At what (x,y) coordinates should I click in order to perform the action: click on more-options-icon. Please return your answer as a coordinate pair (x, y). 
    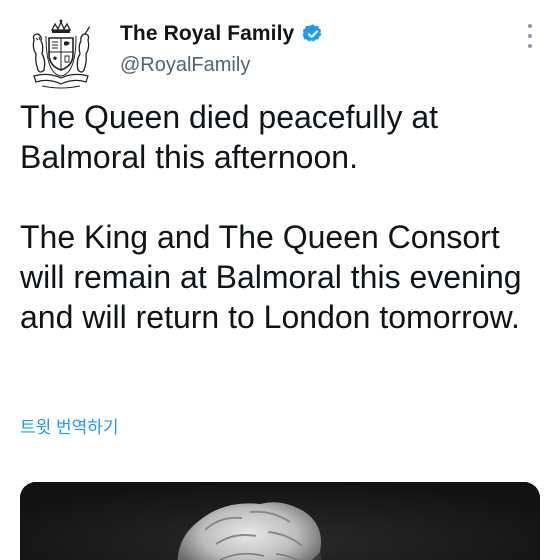
    Looking at the image, I should click on (530, 36).